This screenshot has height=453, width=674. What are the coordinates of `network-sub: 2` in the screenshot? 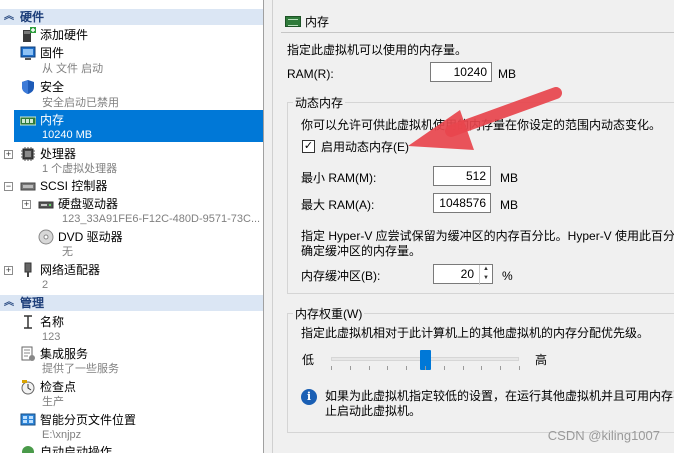 It's located at (45, 285).